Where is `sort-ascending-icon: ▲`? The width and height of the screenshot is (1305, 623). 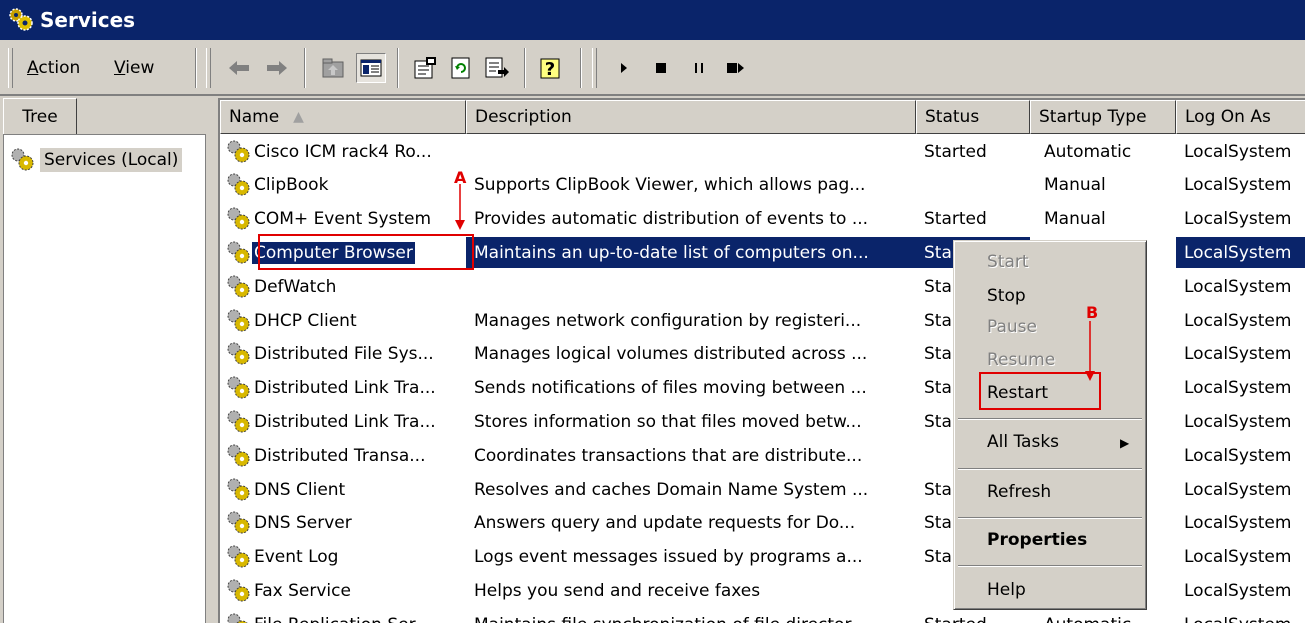 sort-ascending-icon: ▲ is located at coordinates (298, 117).